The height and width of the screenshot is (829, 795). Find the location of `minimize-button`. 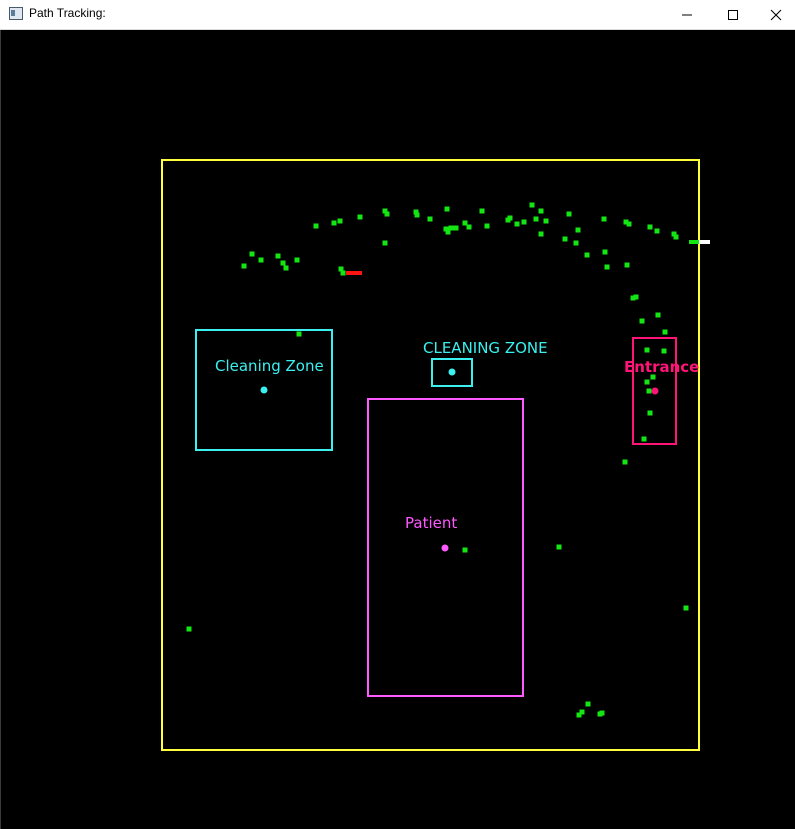

minimize-button is located at coordinates (687, 14).